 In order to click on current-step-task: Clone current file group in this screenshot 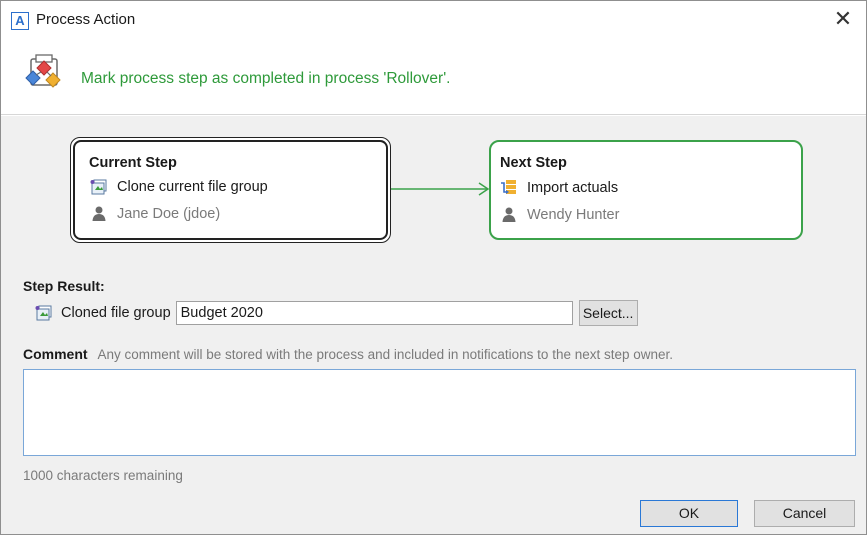, I will do `click(179, 187)`.